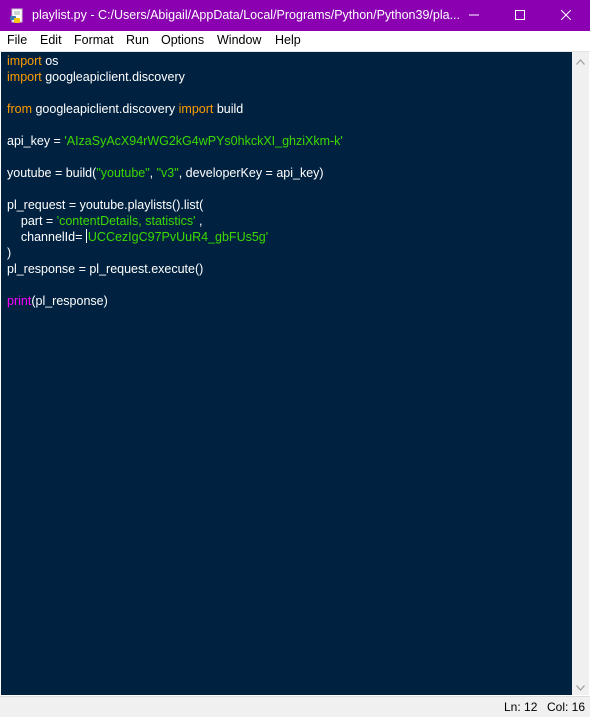 This screenshot has height=717, width=590. Describe the element at coordinates (137, 40) in the screenshot. I see `menu-run: Run` at that location.